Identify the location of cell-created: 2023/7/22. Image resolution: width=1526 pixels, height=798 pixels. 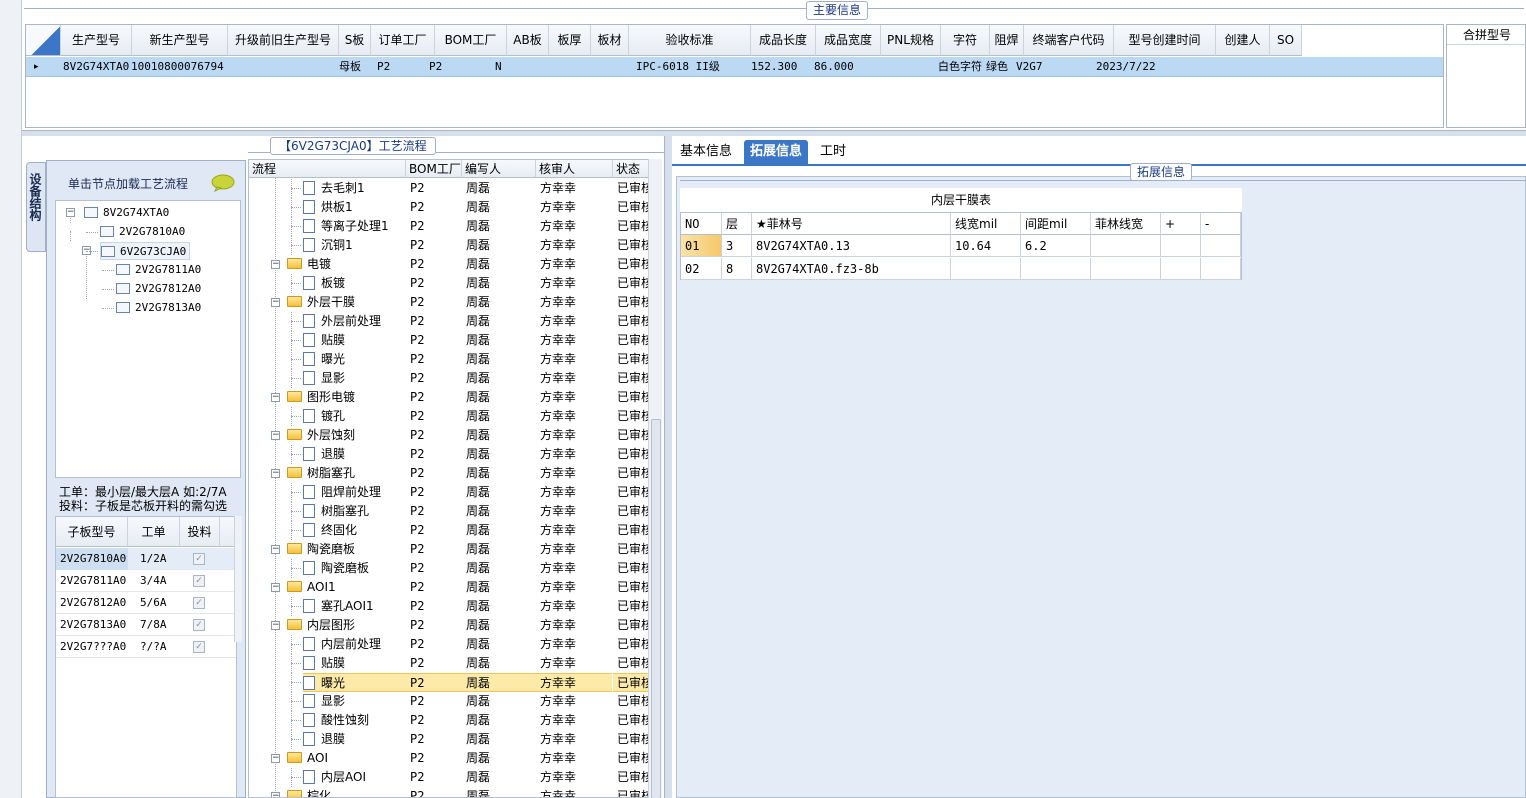
(1150, 67).